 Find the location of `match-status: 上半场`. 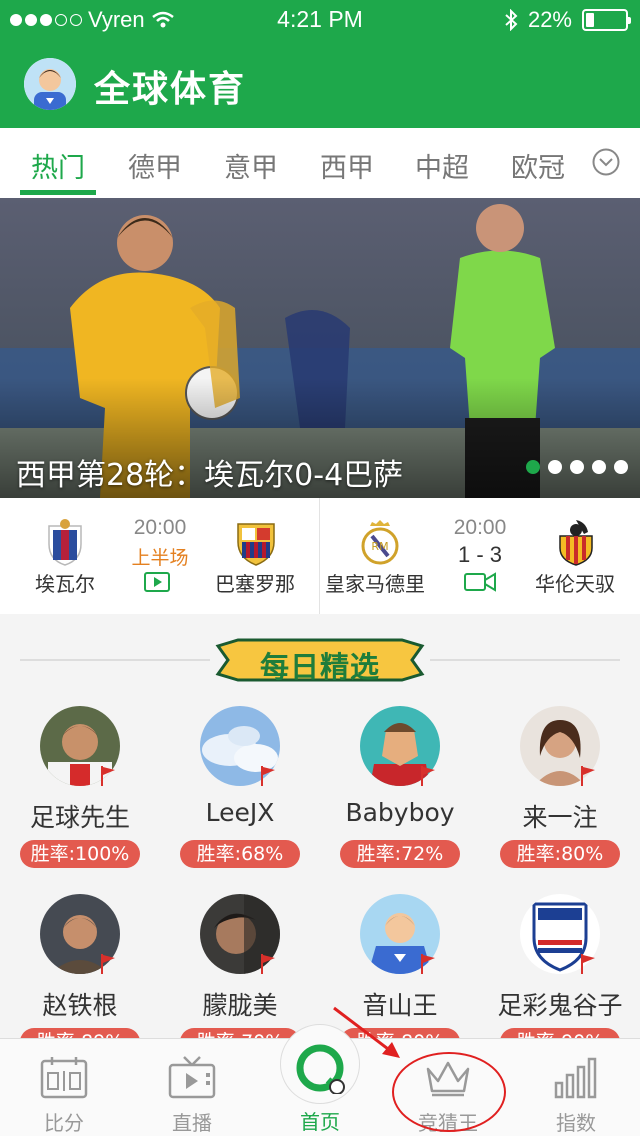

match-status: 上半场 is located at coordinates (160, 558).